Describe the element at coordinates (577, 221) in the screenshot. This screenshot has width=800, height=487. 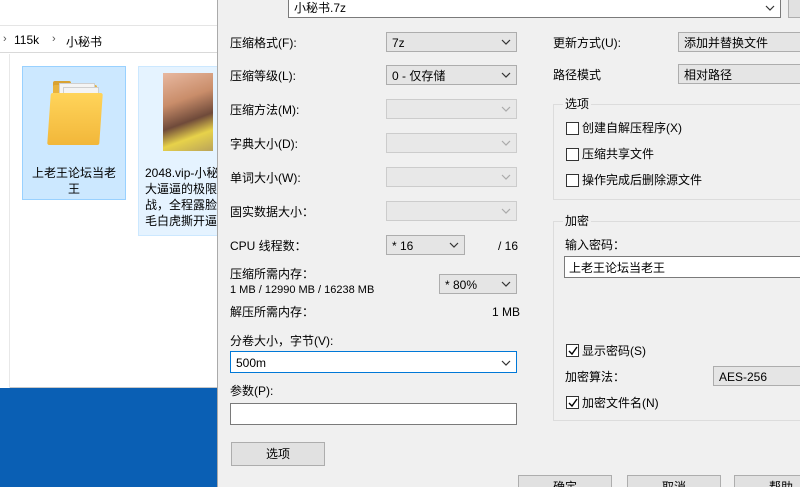
I see `encryption-group-title: 加密` at that location.